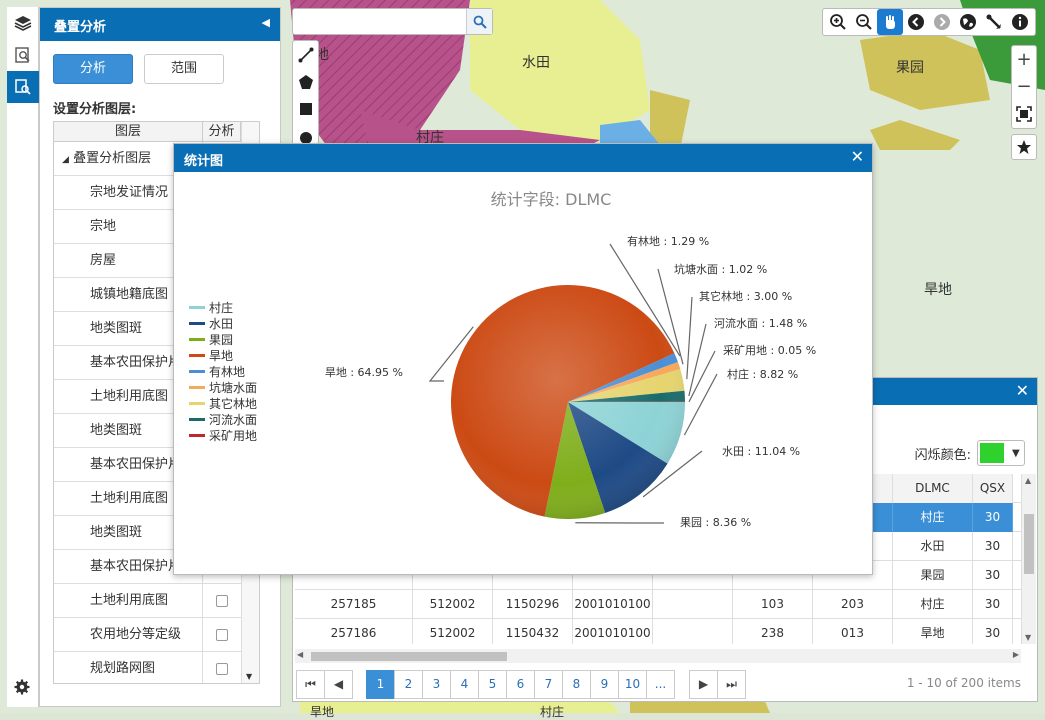  Describe the element at coordinates (408, 684) in the screenshot. I see `page-number-button: 2` at that location.